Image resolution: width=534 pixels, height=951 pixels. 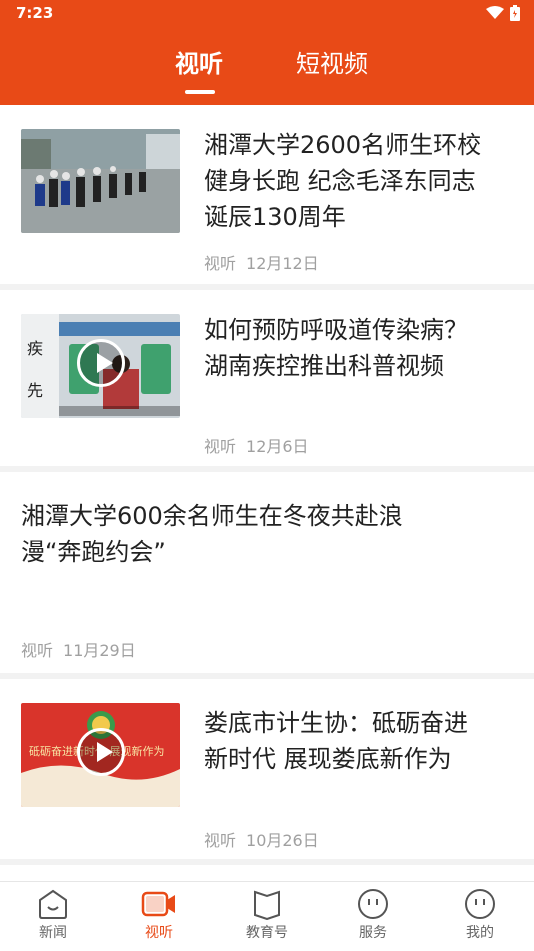 I want to click on smile-bubble-icon, so click(x=53, y=904).